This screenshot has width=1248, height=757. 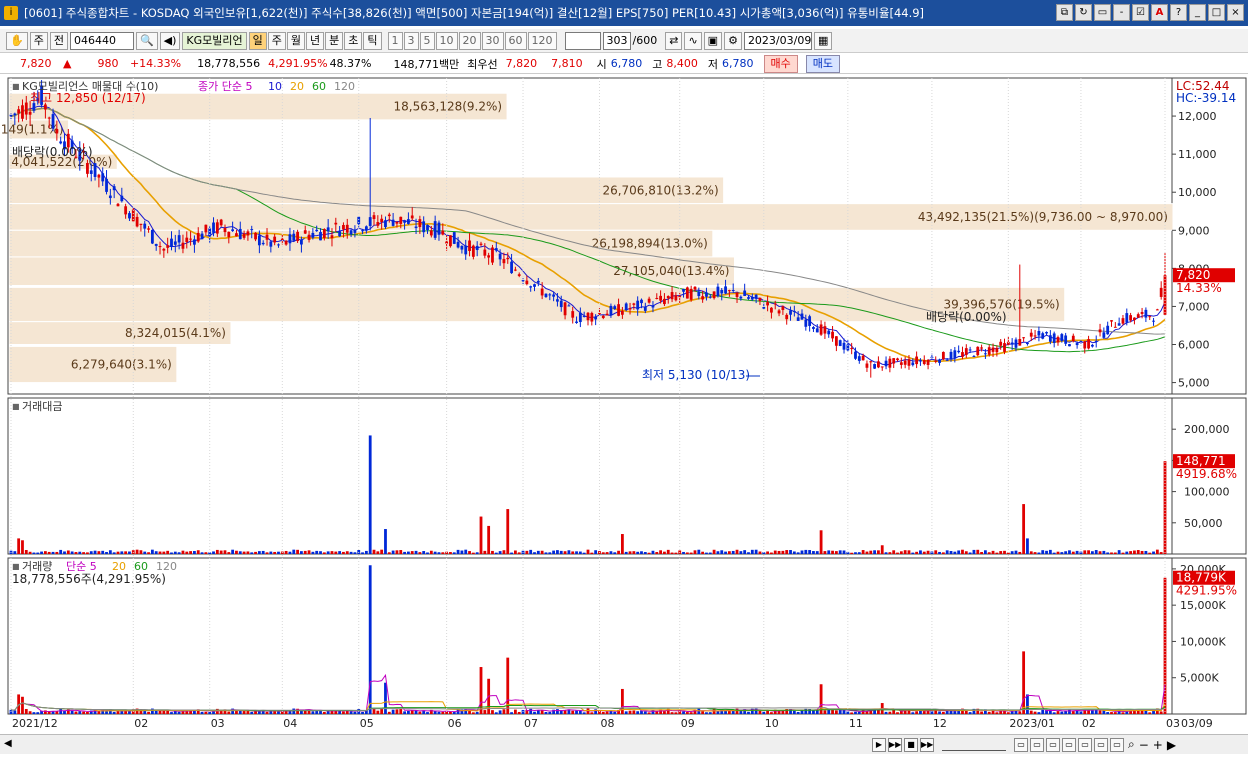 I want to click on tool-icon-4: ▭, so click(x=1069, y=744).